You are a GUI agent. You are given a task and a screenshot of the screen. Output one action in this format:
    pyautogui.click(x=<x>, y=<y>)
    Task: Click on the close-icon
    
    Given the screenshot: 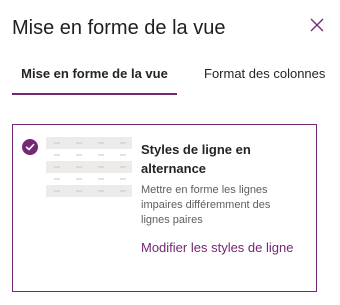 What is the action you would take?
    pyautogui.click(x=317, y=25)
    